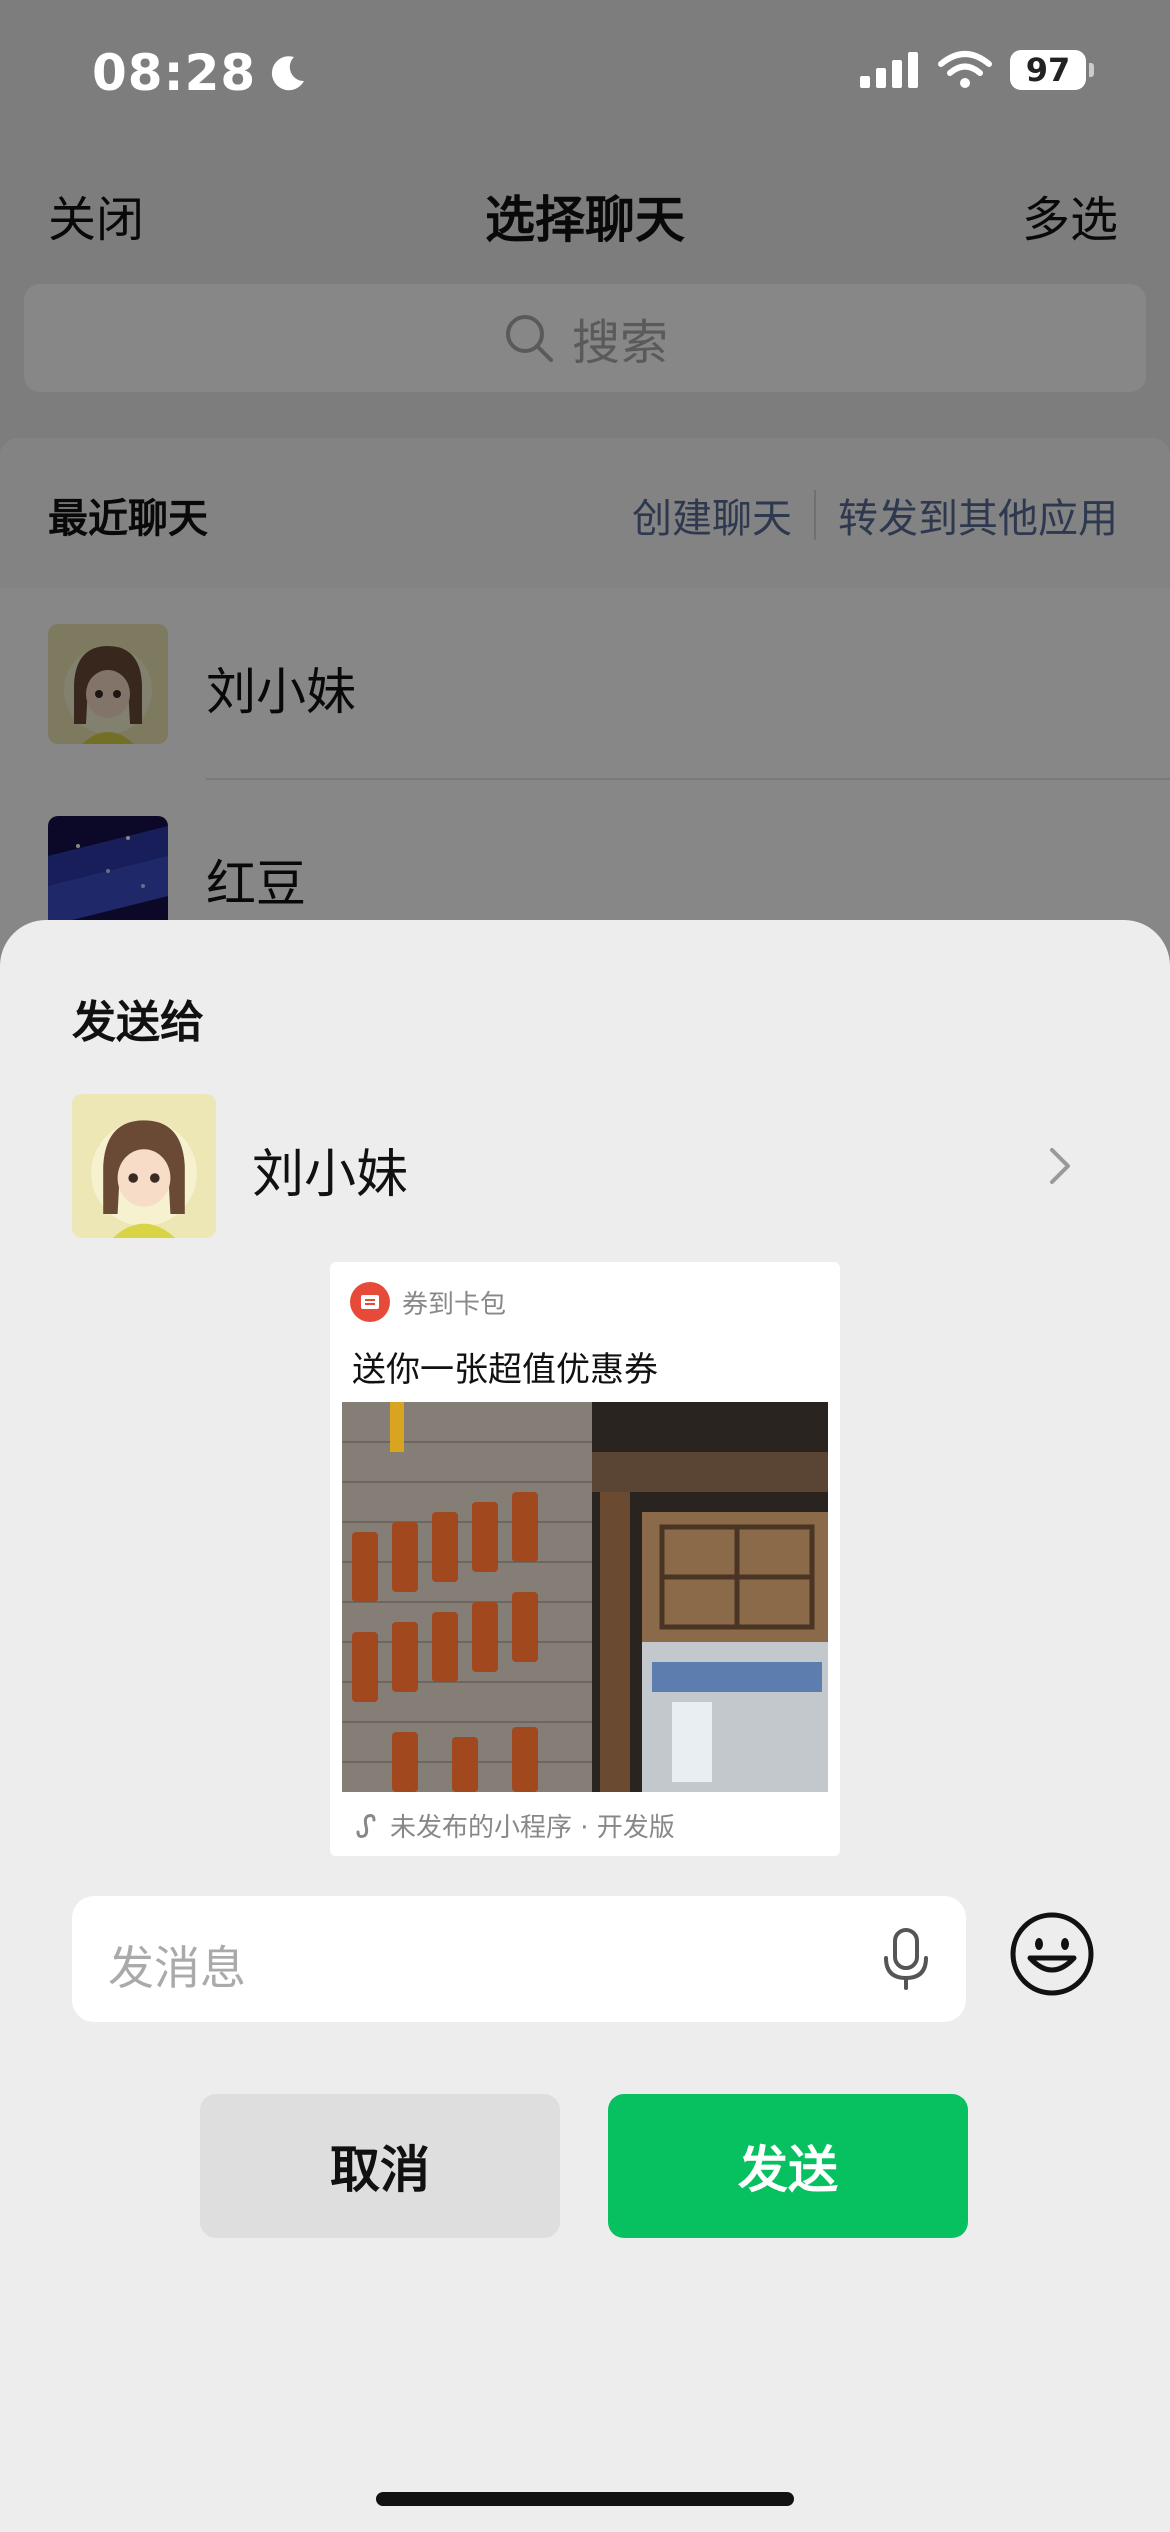 The width and height of the screenshot is (1170, 2532). What do you see at coordinates (505, 1370) in the screenshot?
I see `card-title: 送你一张超值优惠券` at bounding box center [505, 1370].